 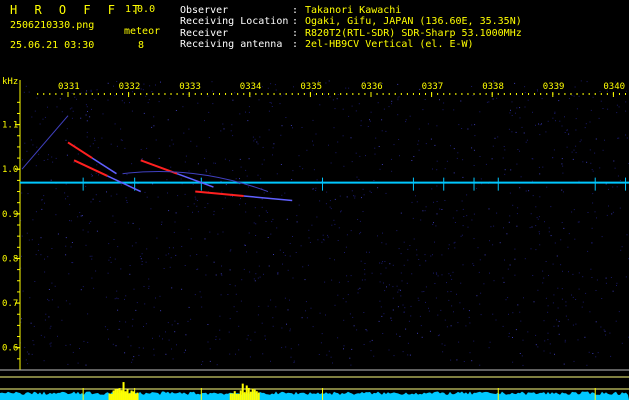 What do you see at coordinates (372, 87) in the screenshot?
I see `x-tick-label: 0336` at bounding box center [372, 87].